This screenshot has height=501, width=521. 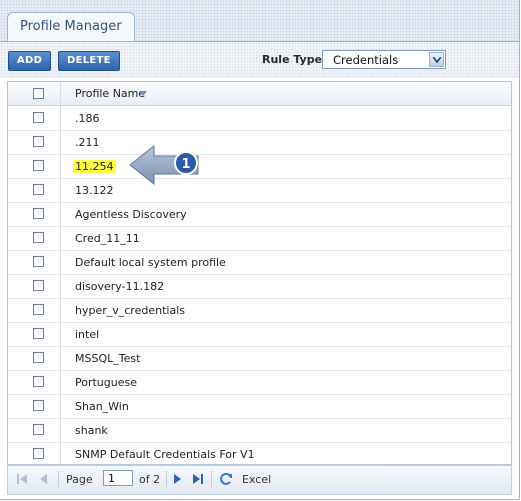 I want to click on profile-name-cell: .211, so click(x=87, y=142).